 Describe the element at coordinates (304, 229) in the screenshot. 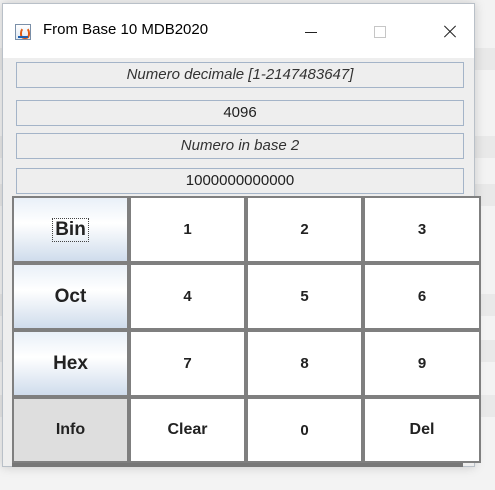

I see `digit-2-button: 2` at that location.